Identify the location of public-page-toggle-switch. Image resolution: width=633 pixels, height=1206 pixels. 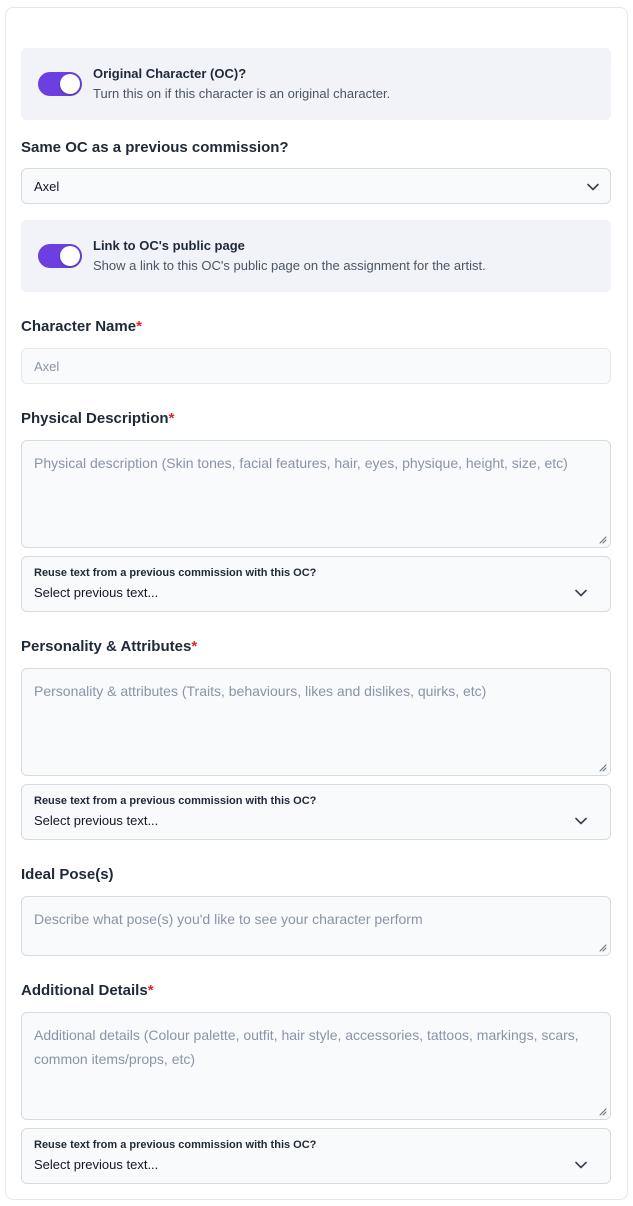
(60, 256).